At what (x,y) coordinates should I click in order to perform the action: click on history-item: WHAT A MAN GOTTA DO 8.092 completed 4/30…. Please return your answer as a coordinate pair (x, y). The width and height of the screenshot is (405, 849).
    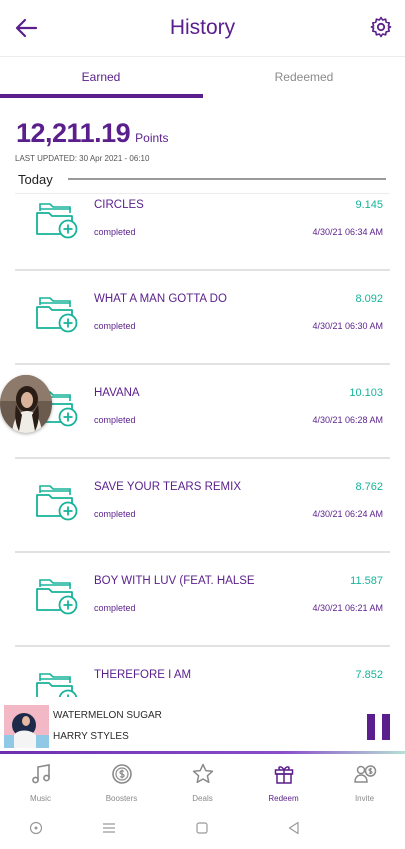
    Looking at the image, I should click on (202, 319).